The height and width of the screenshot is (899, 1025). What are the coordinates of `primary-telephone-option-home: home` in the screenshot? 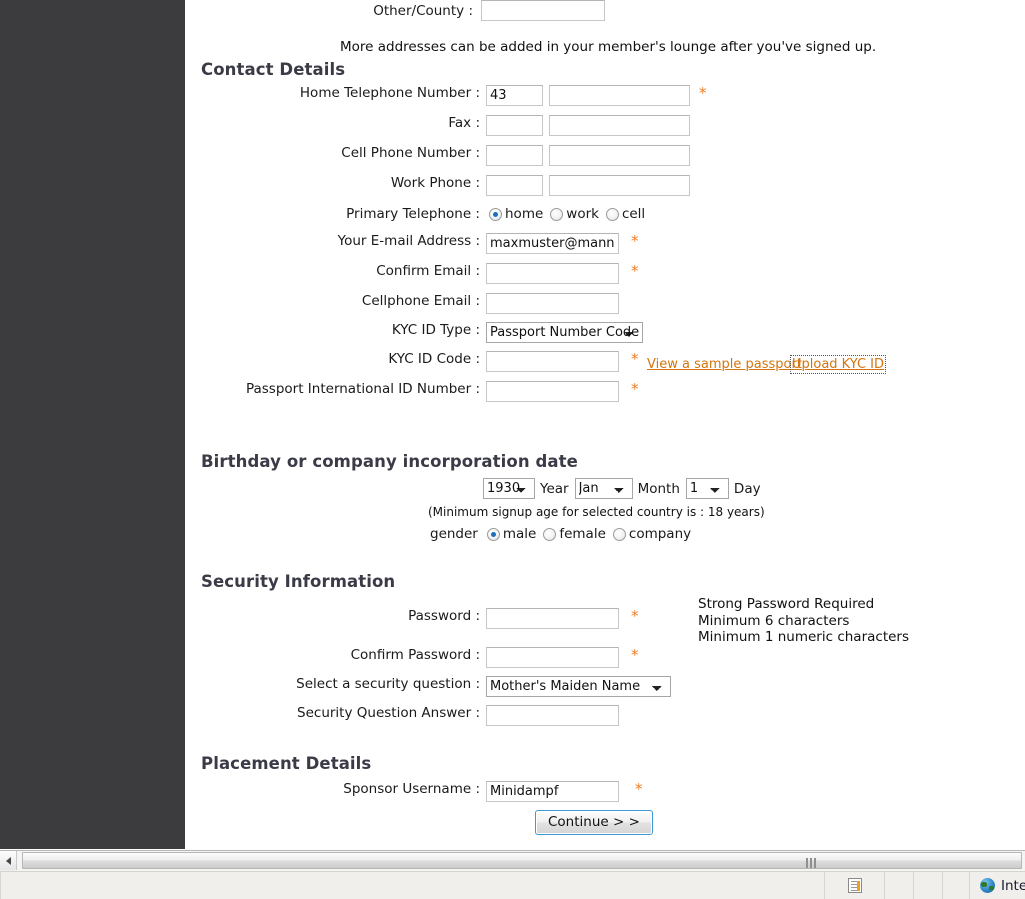 It's located at (516, 214).